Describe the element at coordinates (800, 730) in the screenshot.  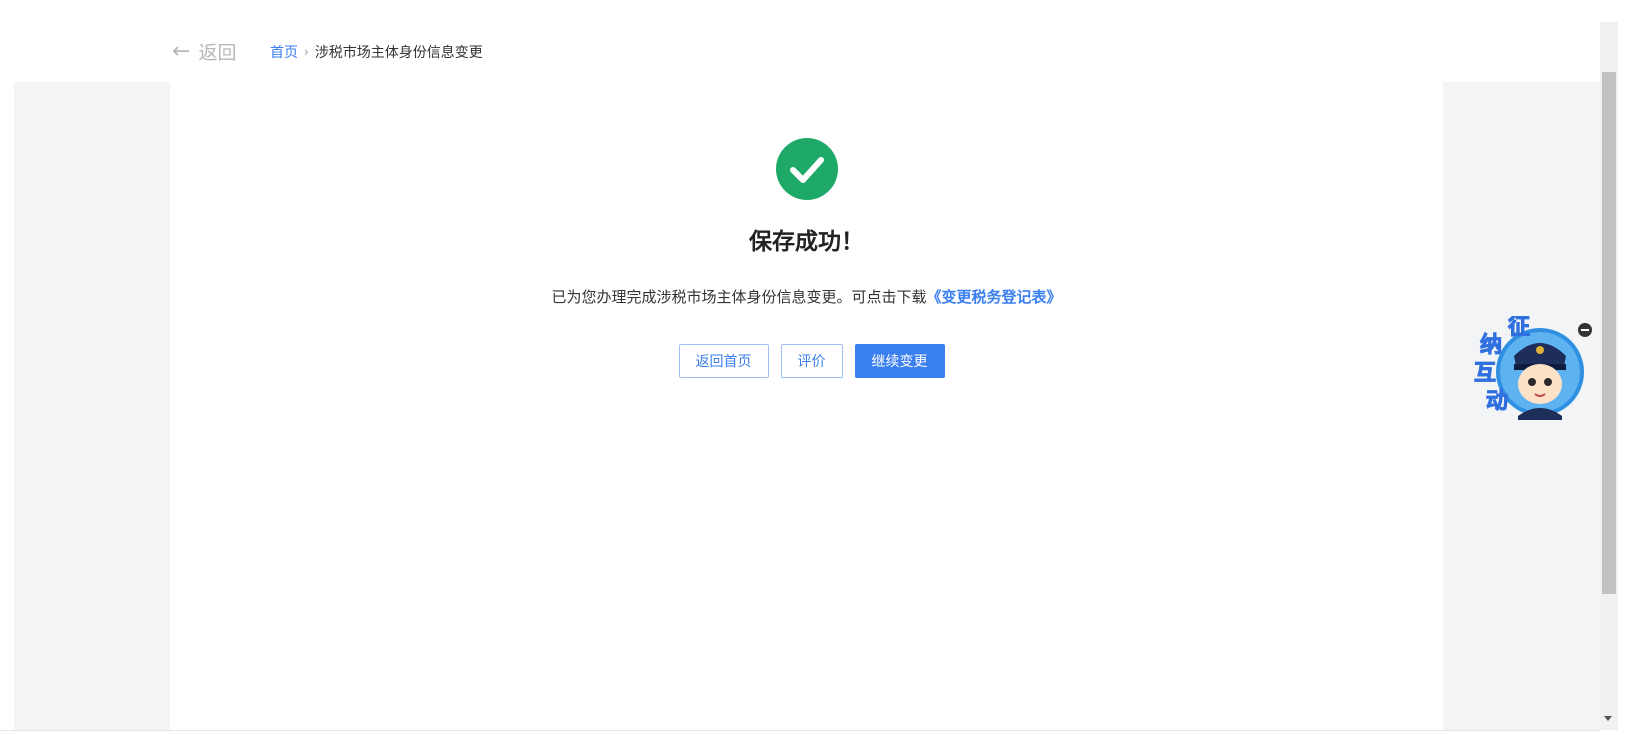
I see `bottom-divider` at that location.